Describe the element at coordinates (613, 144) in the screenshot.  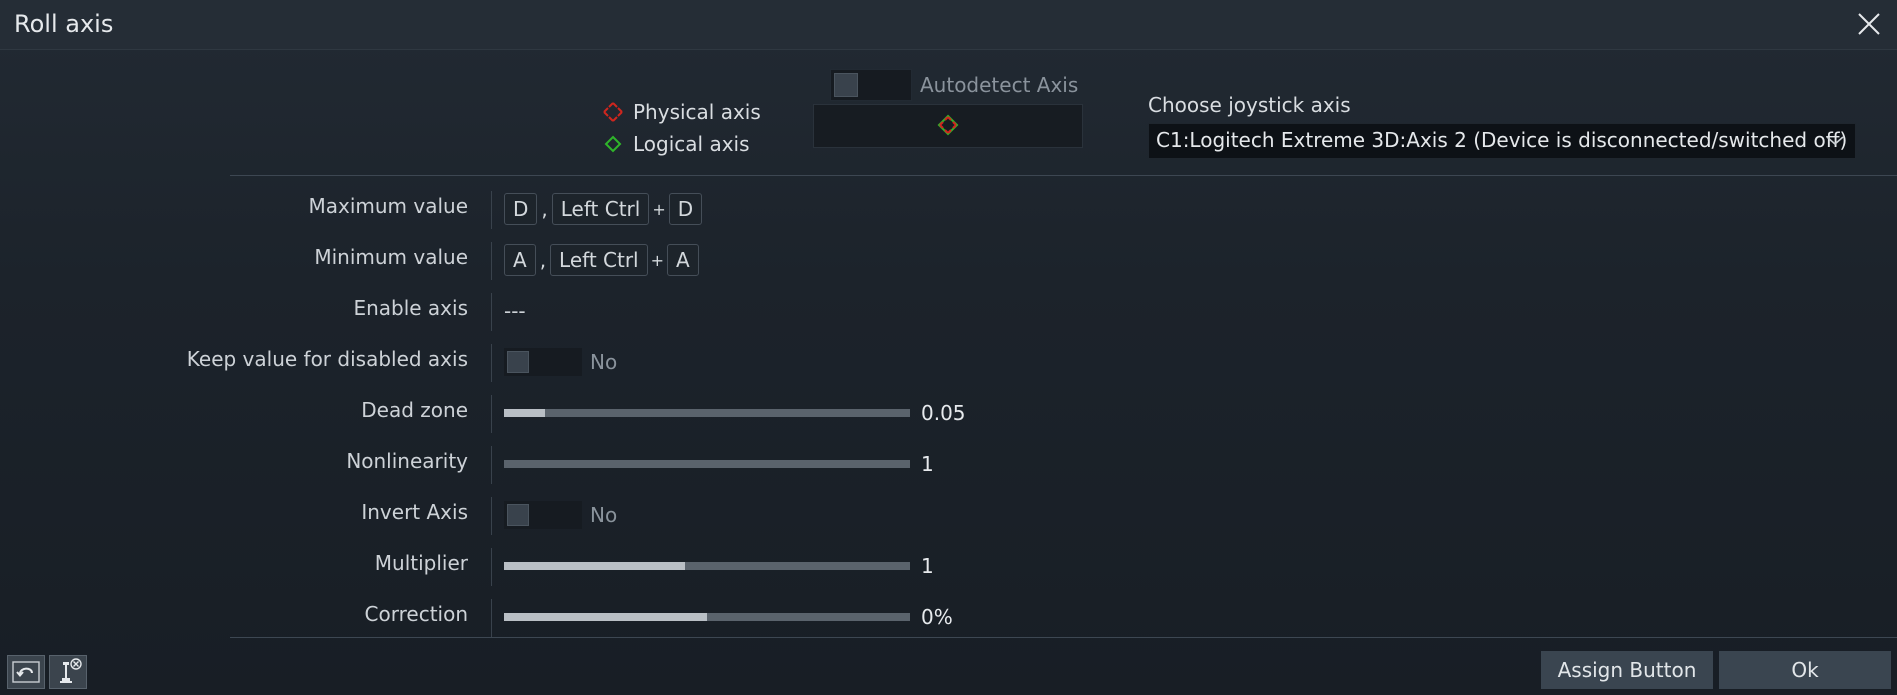
I see `logical-axis-icon` at that location.